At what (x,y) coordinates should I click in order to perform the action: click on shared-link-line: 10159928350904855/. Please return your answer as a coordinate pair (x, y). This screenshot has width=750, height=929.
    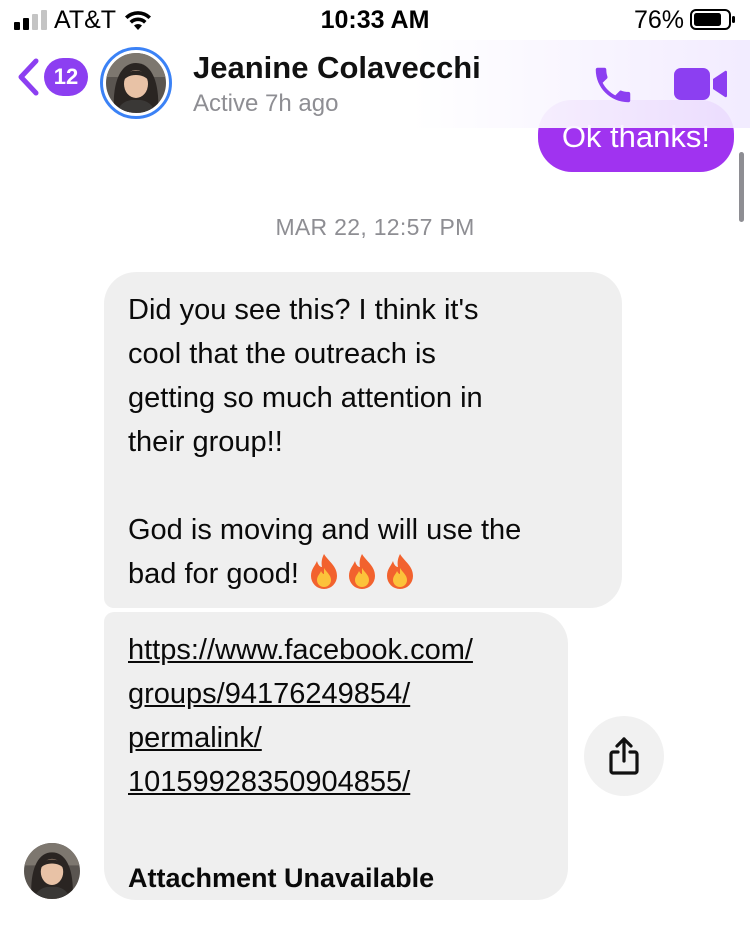
    Looking at the image, I should click on (336, 782).